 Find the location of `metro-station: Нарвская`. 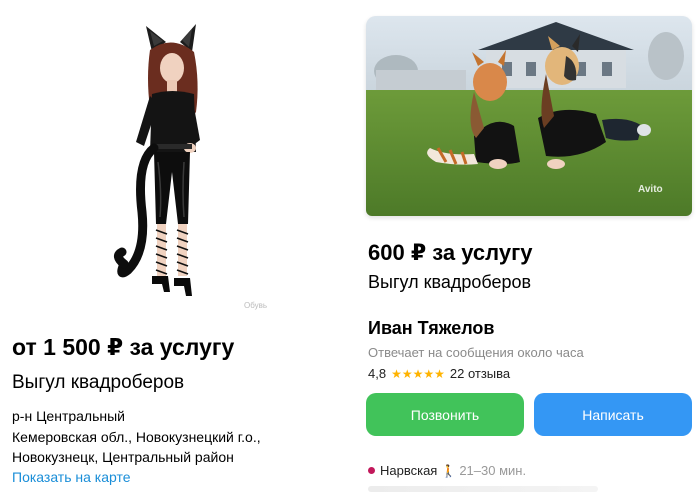

metro-station: Нарвская is located at coordinates (409, 470).